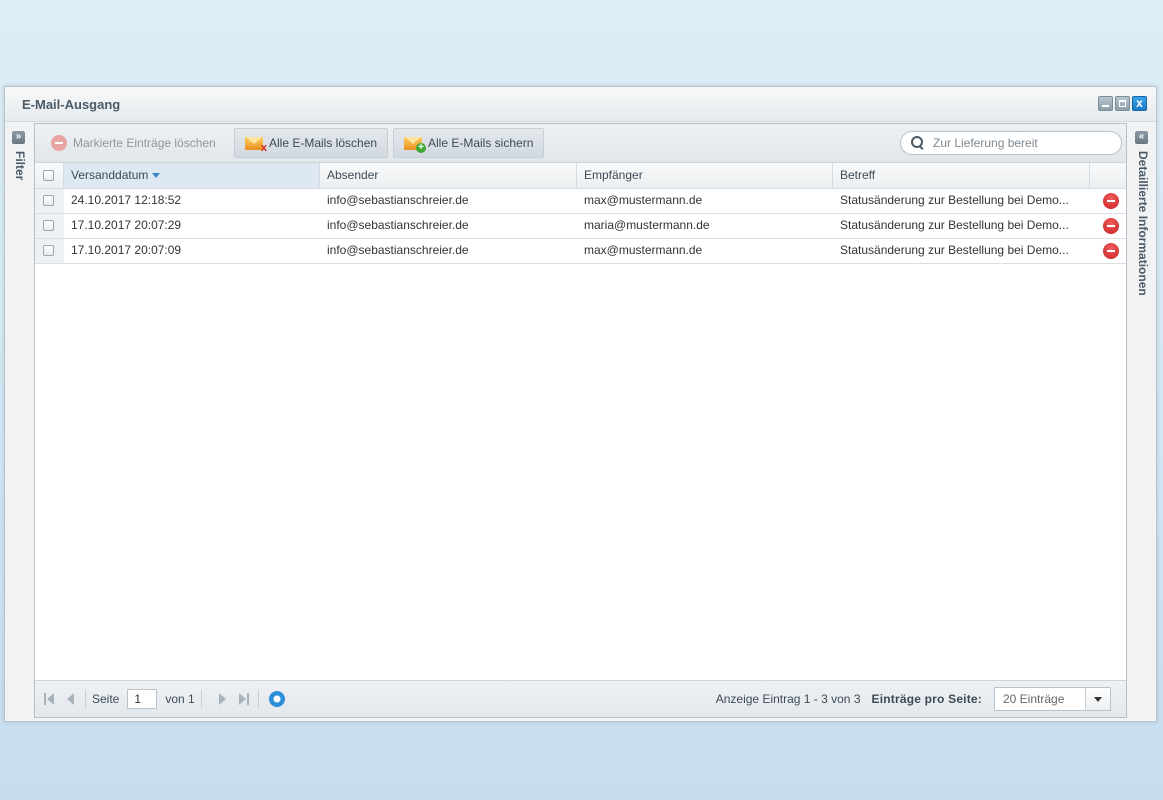 This screenshot has height=800, width=1163. Describe the element at coordinates (126, 200) in the screenshot. I see `cell-date: 24.10.2017 12:18:52` at that location.